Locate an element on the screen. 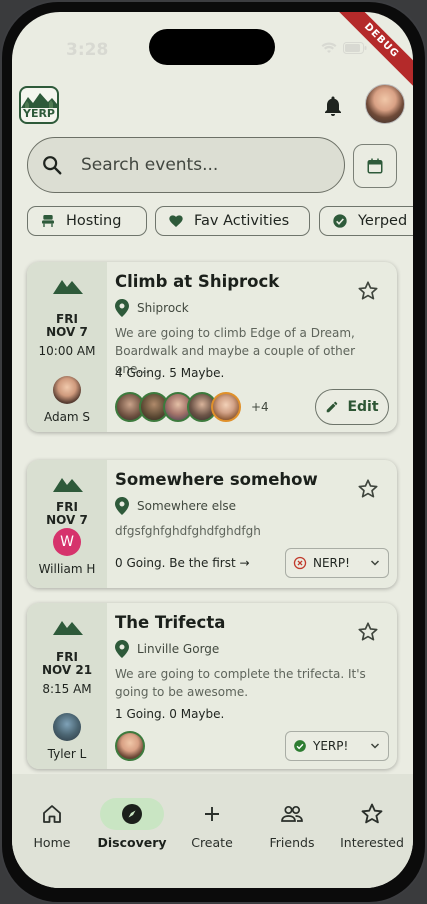 Image resolution: width=427 pixels, height=904 pixels. search-bar is located at coordinates (186, 165).